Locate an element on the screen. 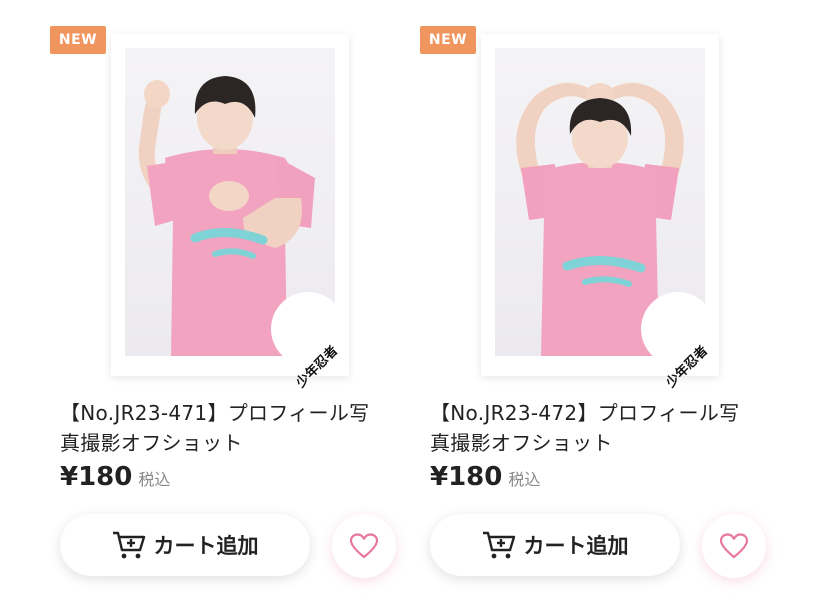 This screenshot has height=609, width=828. product-title-line1: 【No.JR23-471】プロフィール写 is located at coordinates (230, 413).